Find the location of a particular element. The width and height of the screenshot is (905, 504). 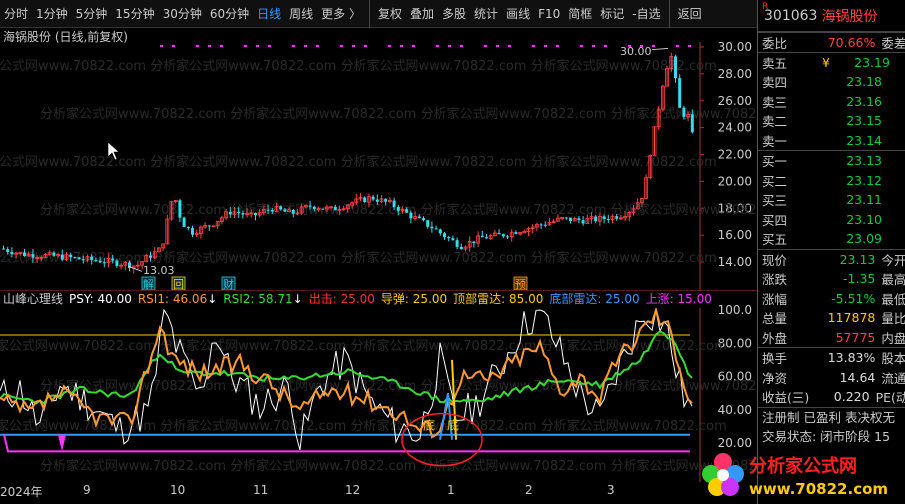

price-tick: 14.00 is located at coordinates (735, 262).